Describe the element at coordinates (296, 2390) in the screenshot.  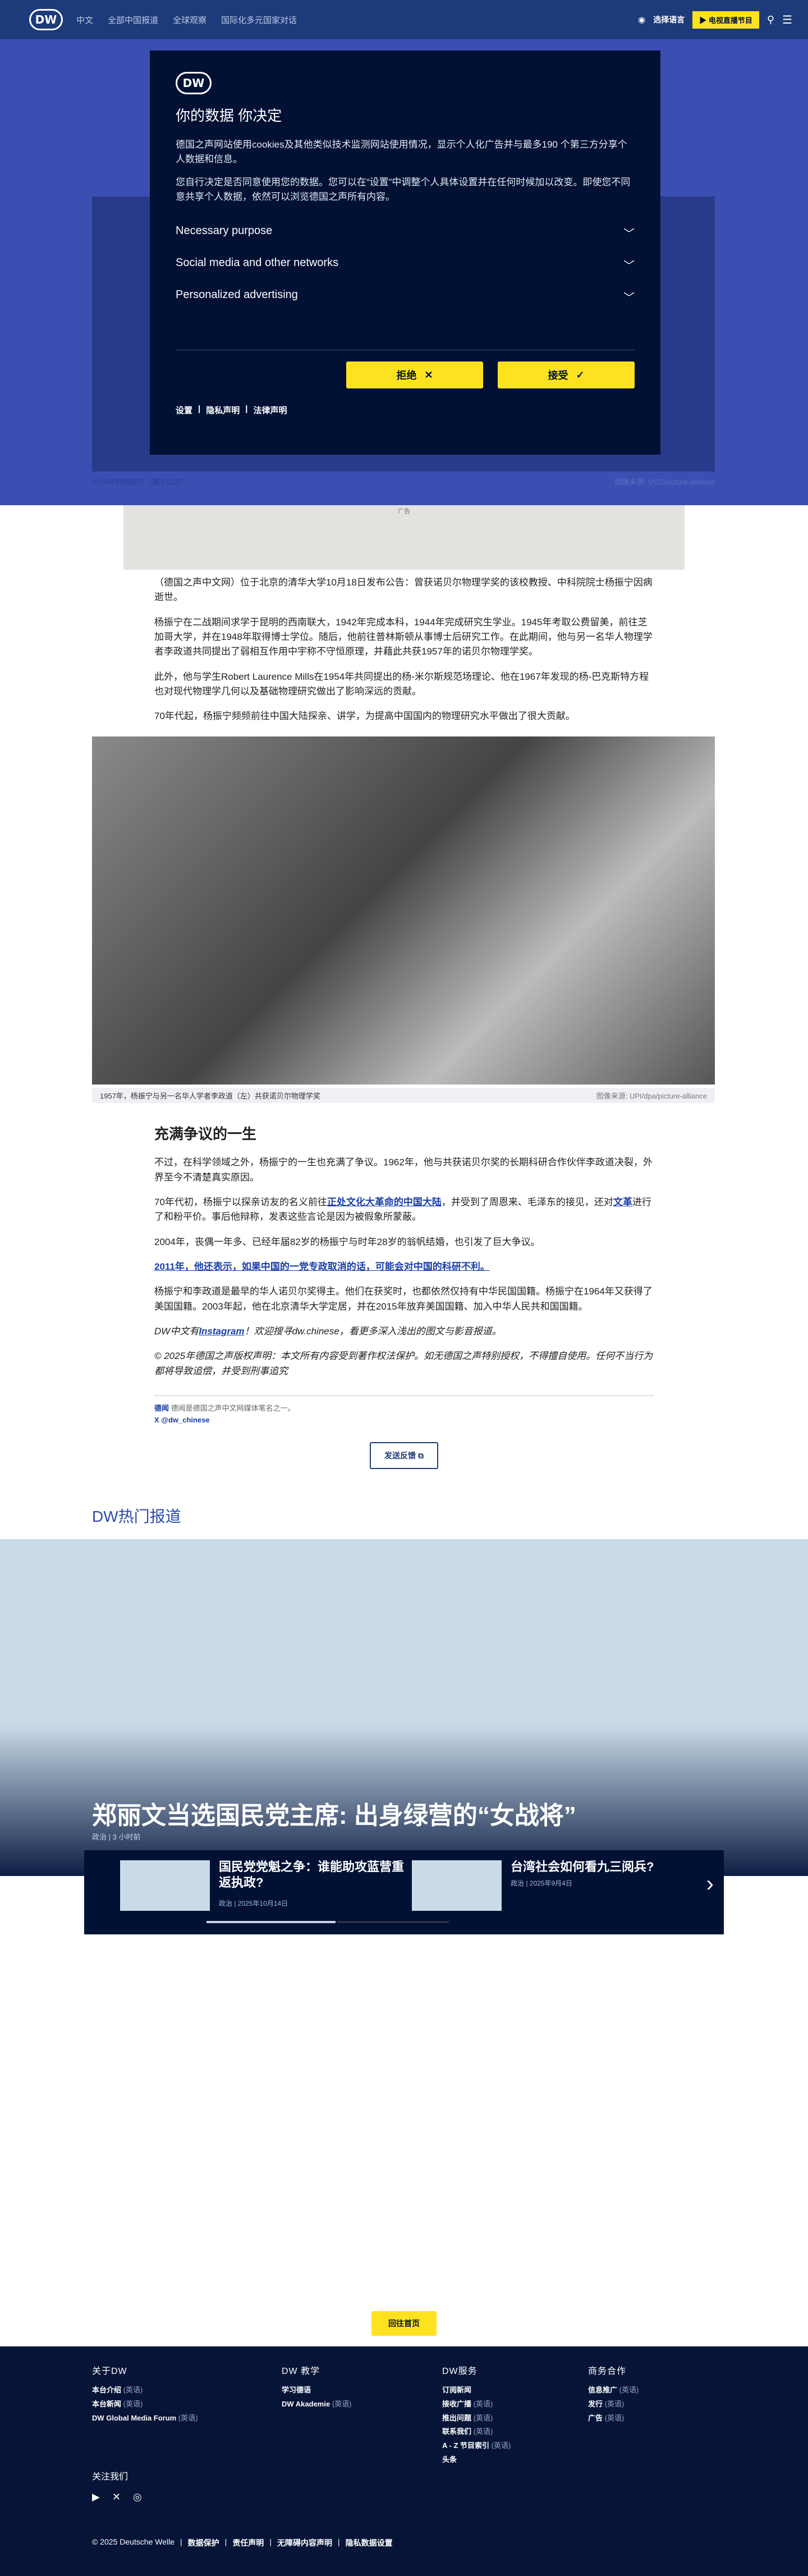
I see `link-label: 学习德语` at that location.